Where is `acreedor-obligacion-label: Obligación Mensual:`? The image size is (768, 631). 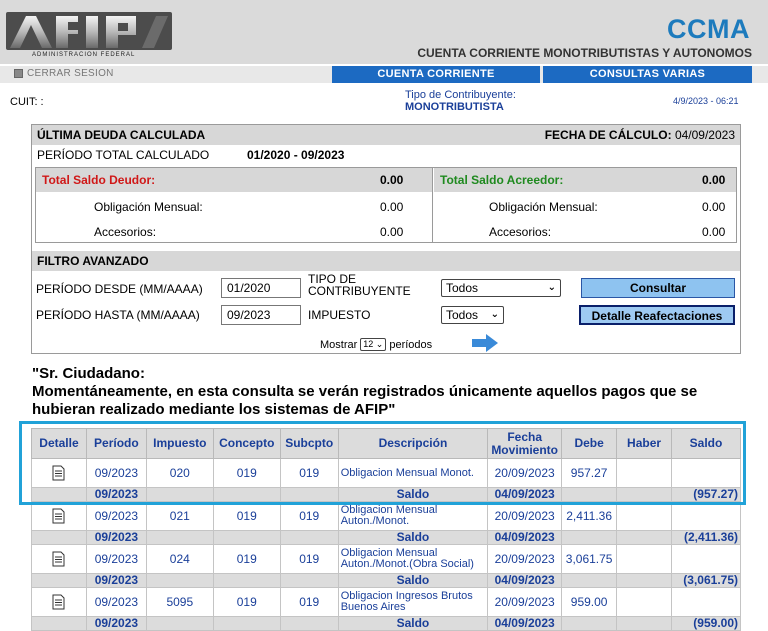 acreedor-obligacion-label: Obligación Mensual: is located at coordinates (543, 207).